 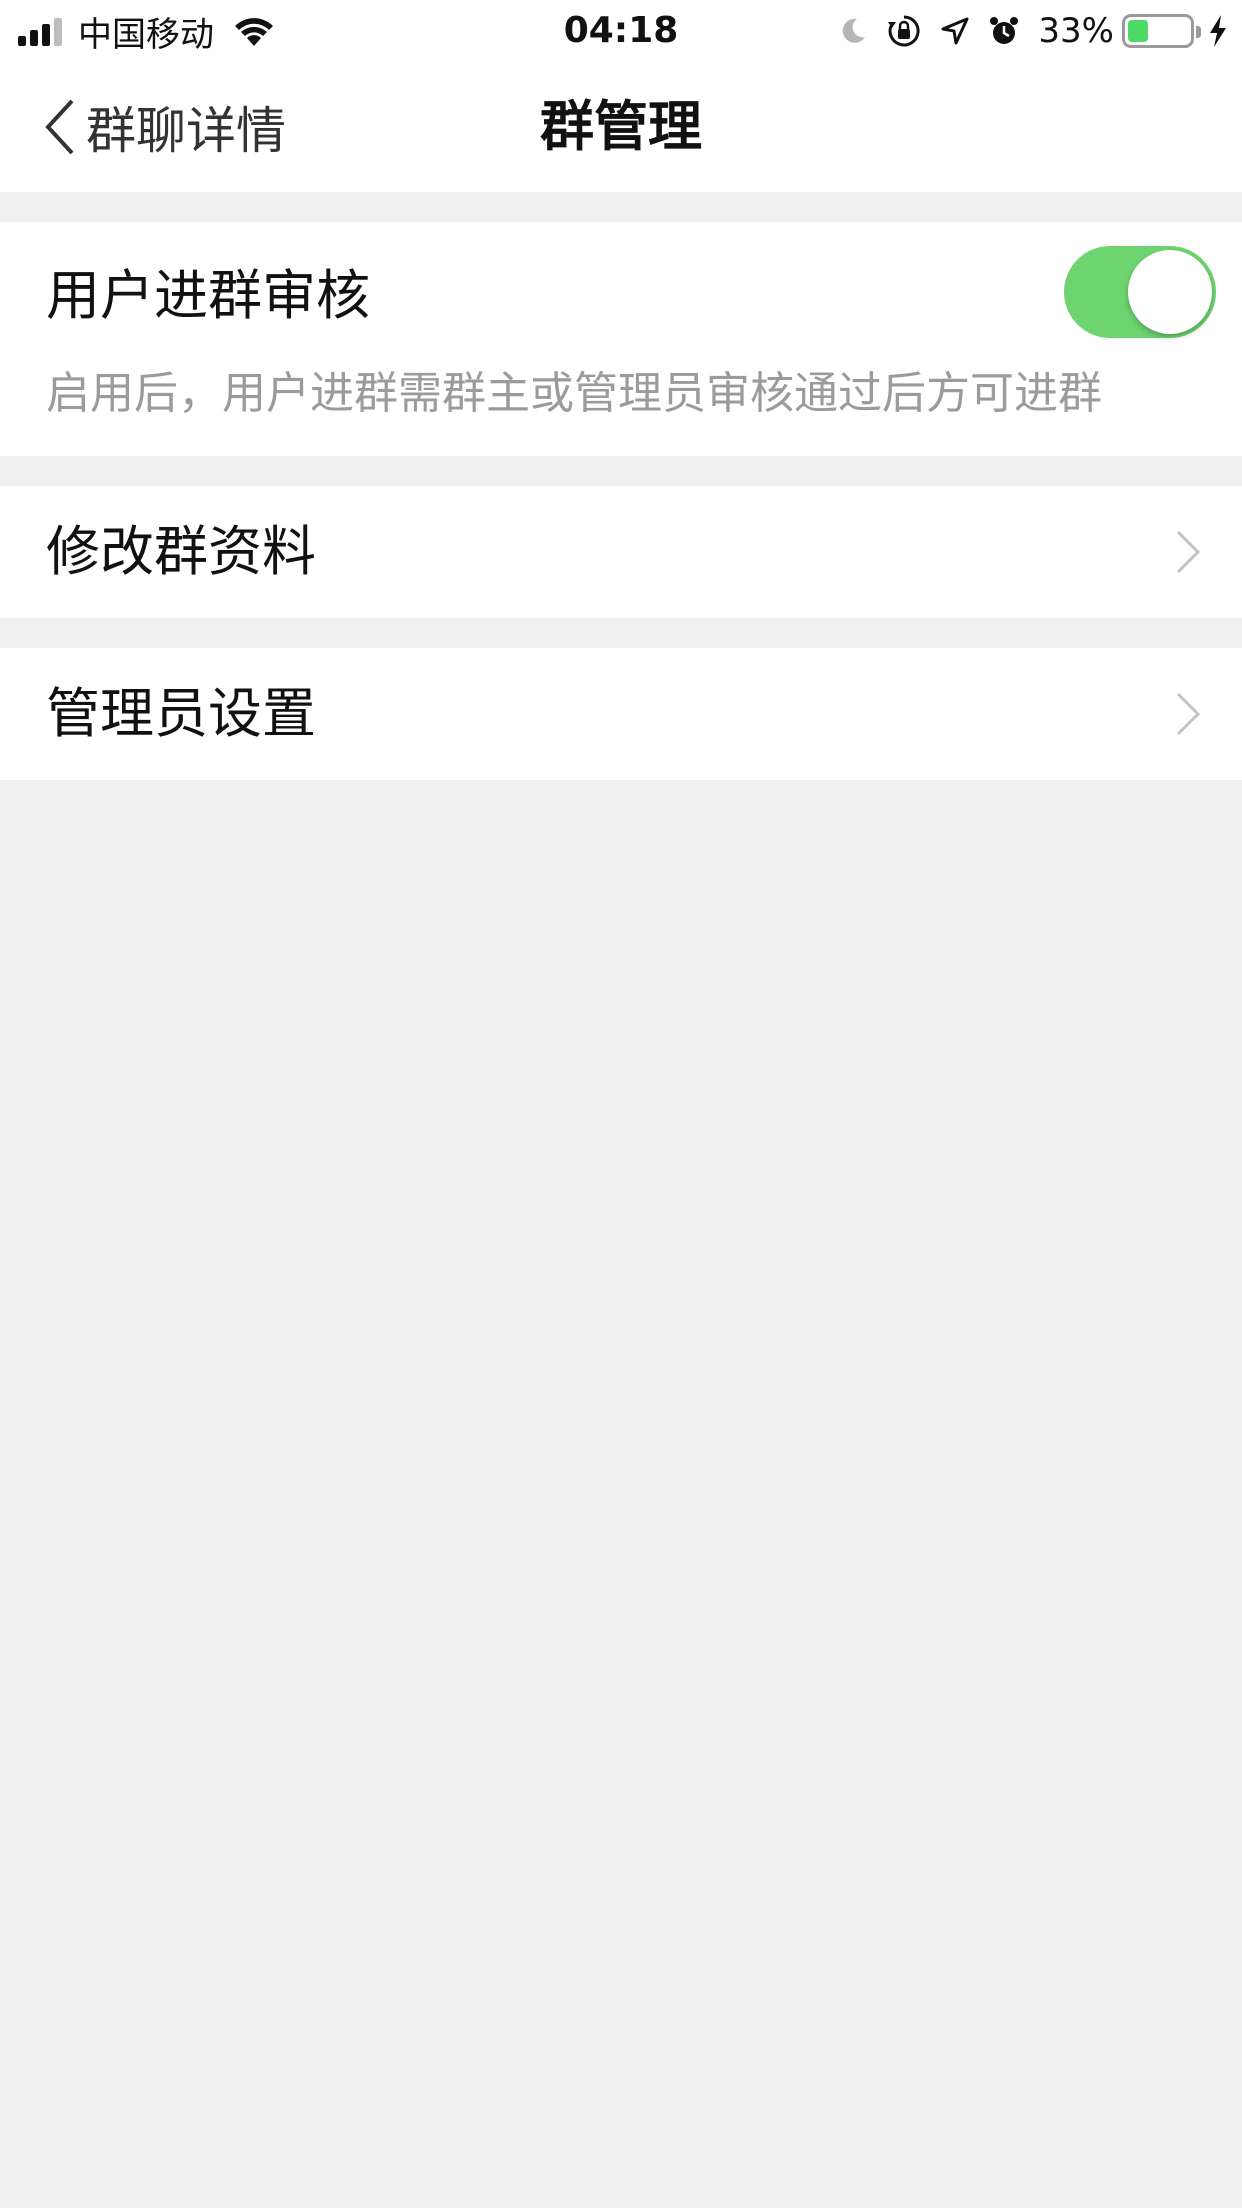 What do you see at coordinates (1161, 31) in the screenshot?
I see `battery-icon` at bounding box center [1161, 31].